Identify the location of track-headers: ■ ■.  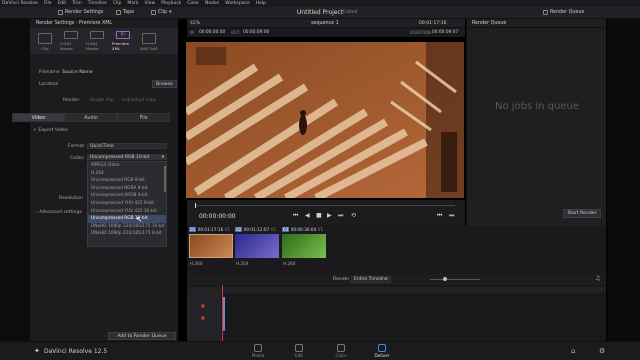
(204, 317).